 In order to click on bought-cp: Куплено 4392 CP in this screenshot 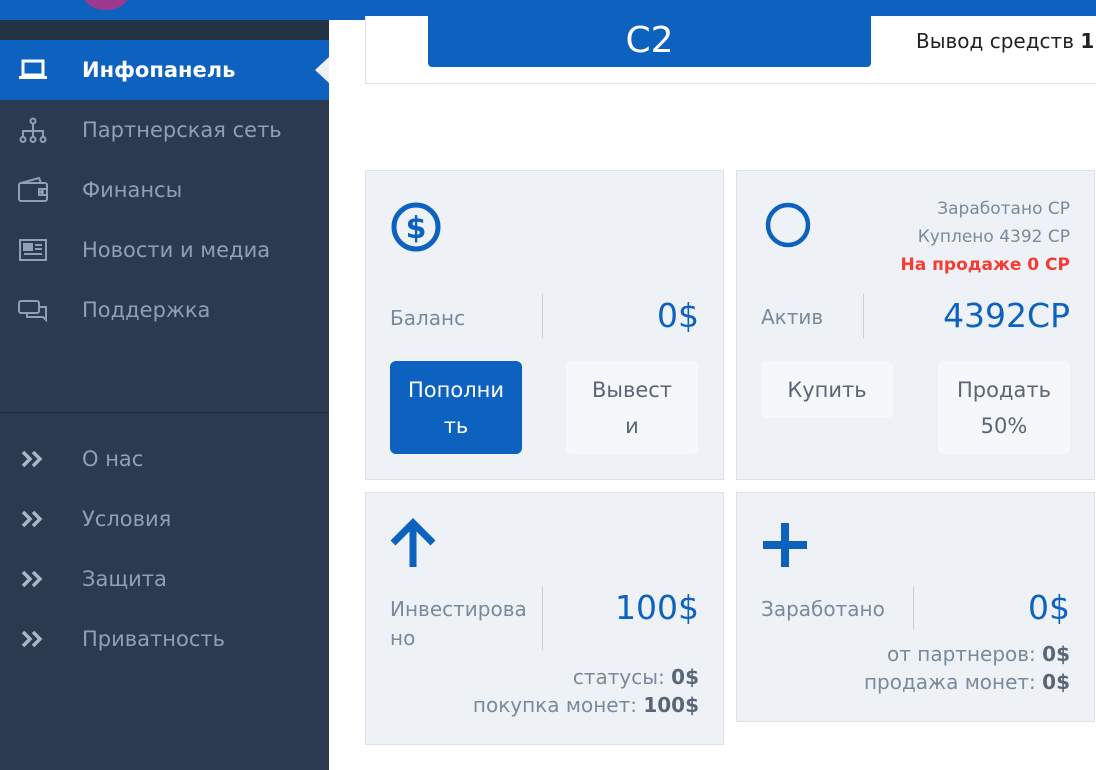, I will do `click(993, 237)`.